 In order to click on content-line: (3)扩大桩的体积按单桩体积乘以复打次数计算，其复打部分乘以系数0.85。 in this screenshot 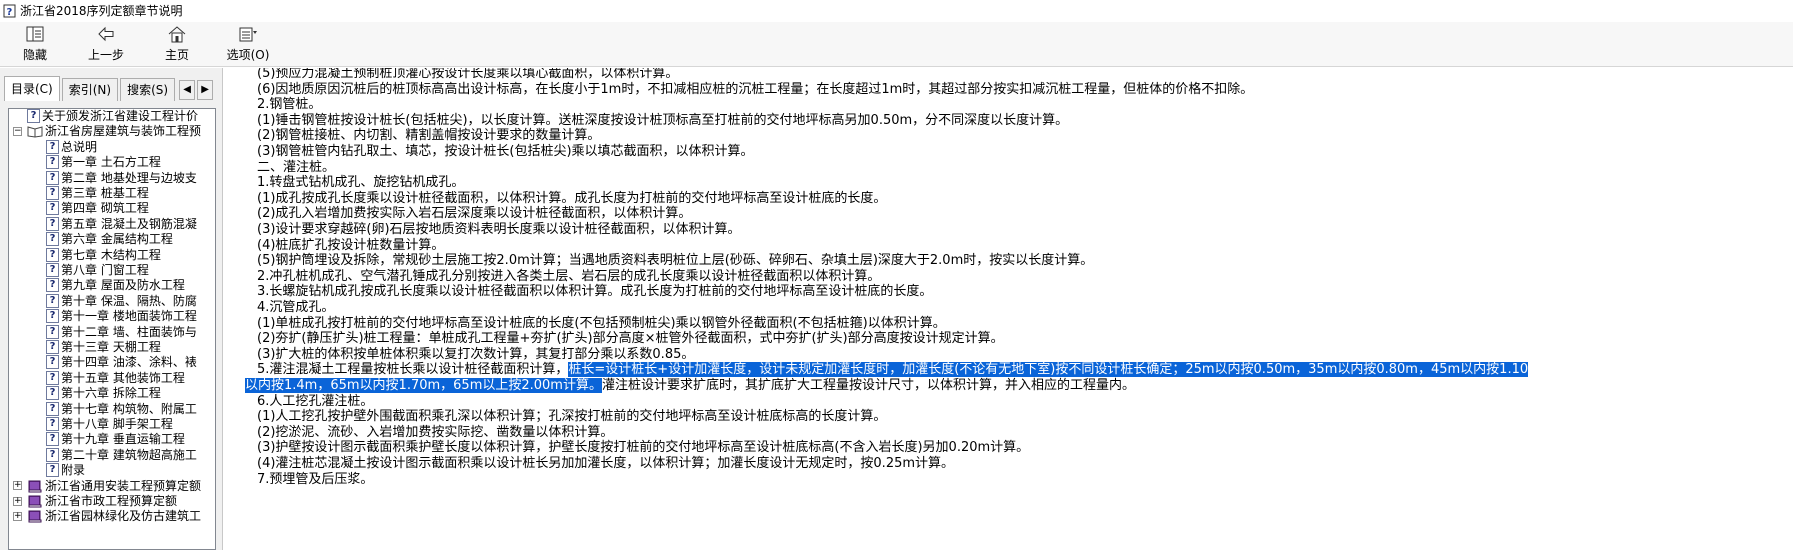, I will do `click(475, 354)`.